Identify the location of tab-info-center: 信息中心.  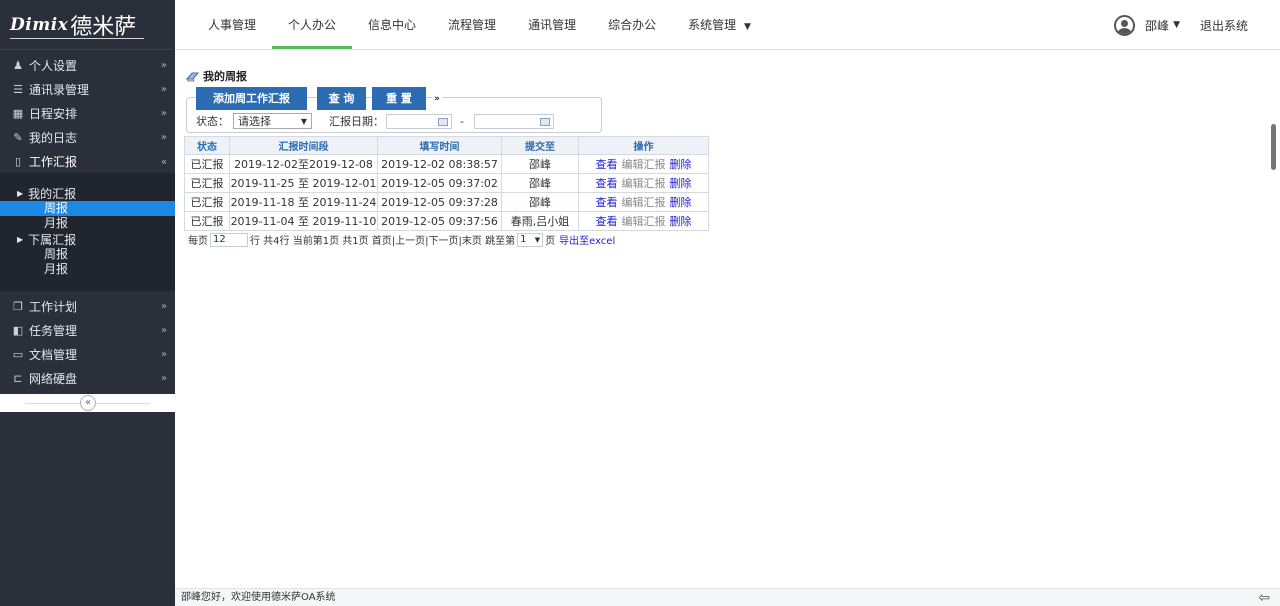
(392, 25).